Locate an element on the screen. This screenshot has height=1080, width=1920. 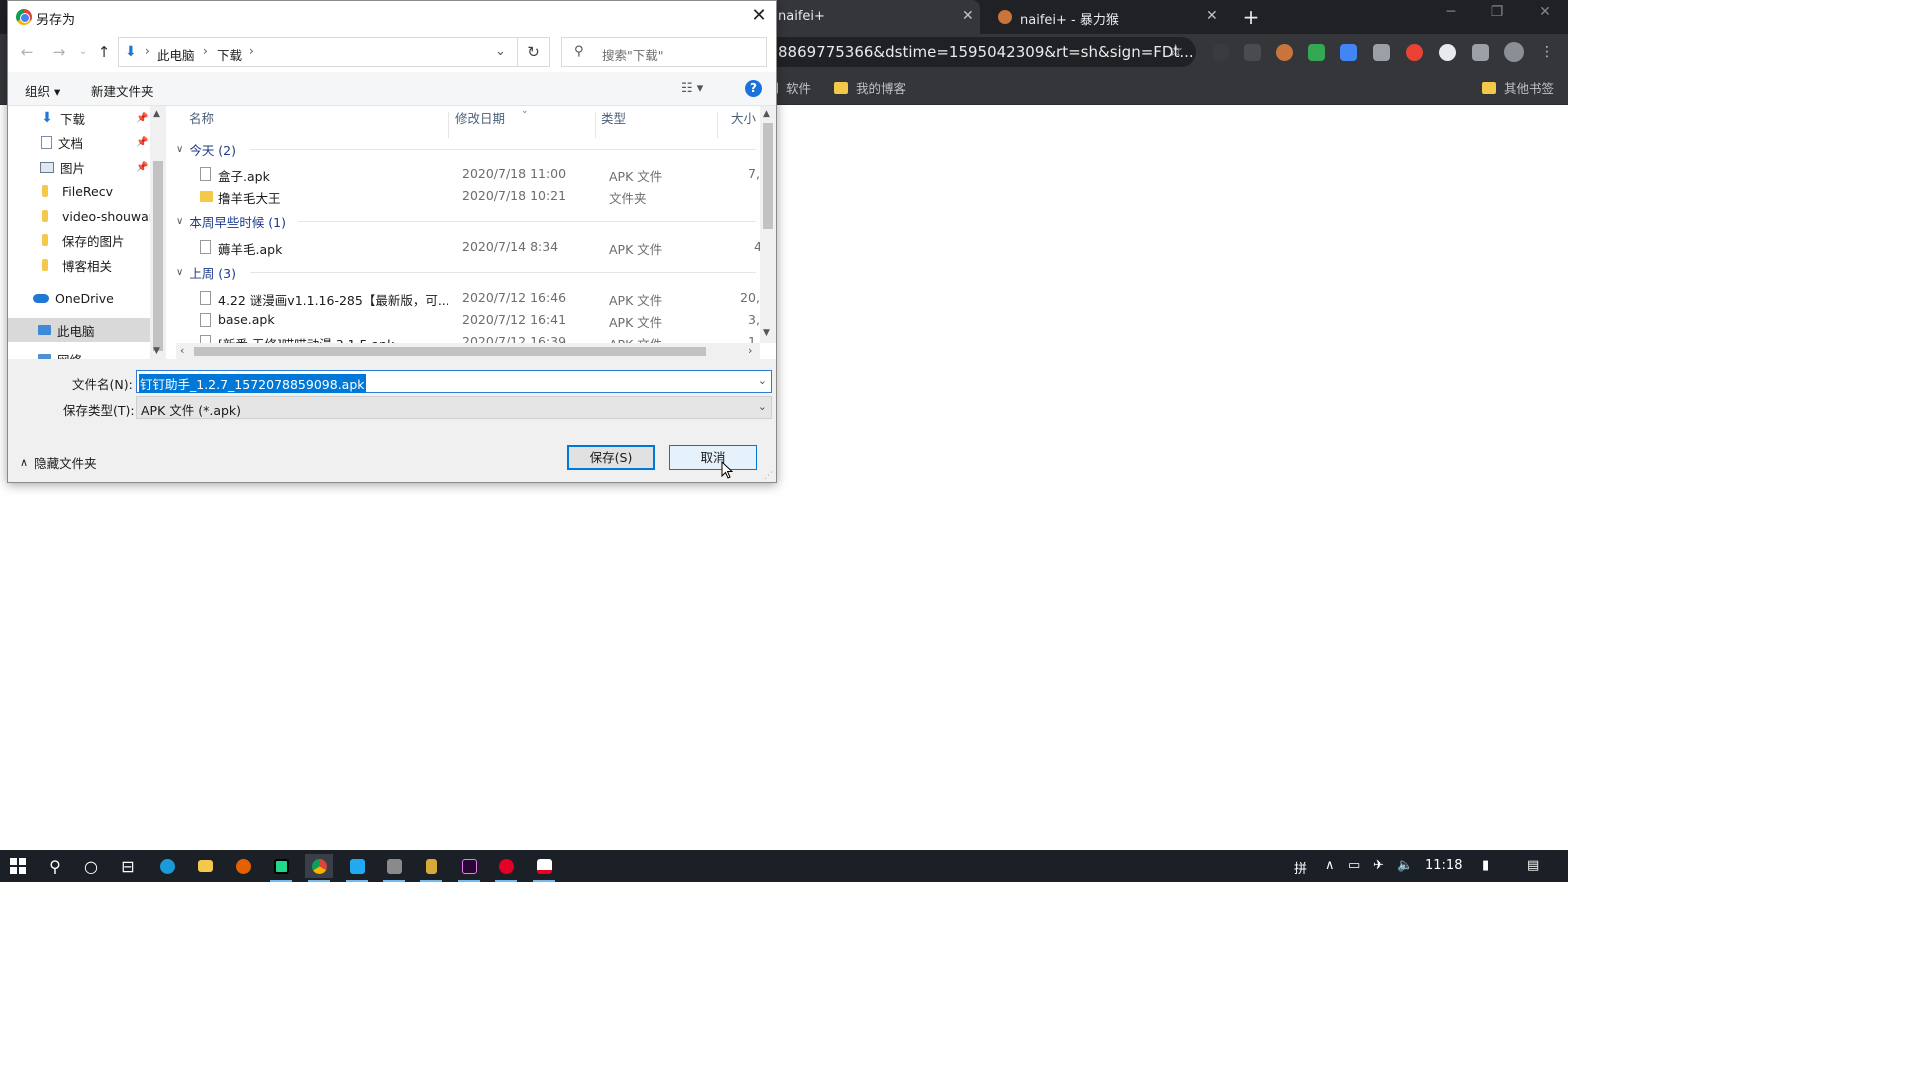
other-bookmarks: 其他书签 is located at coordinates (1518, 87).